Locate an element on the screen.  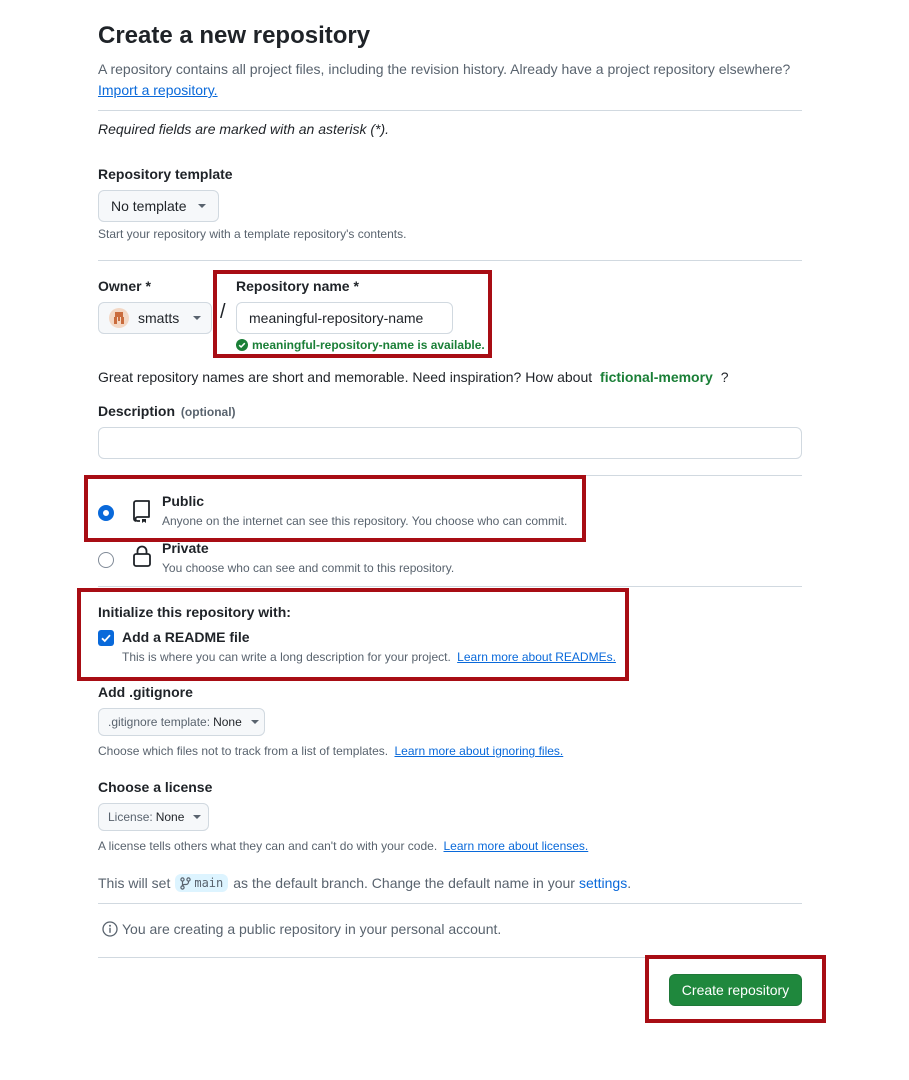
private-radio is located at coordinates (106, 560).